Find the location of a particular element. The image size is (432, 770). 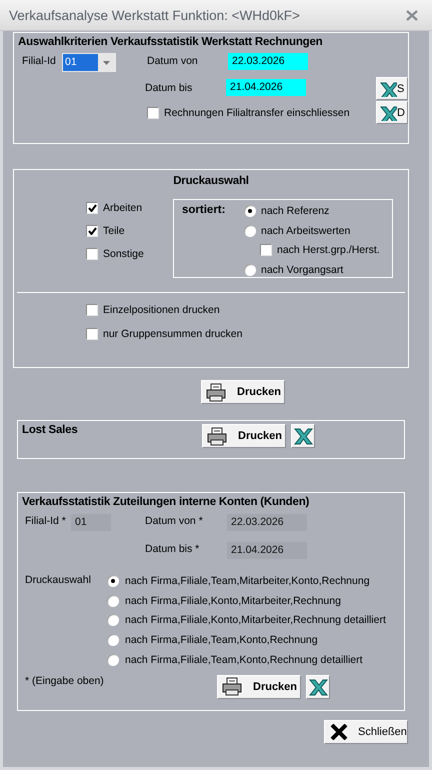

field-label: Datum von * is located at coordinates (174, 521).